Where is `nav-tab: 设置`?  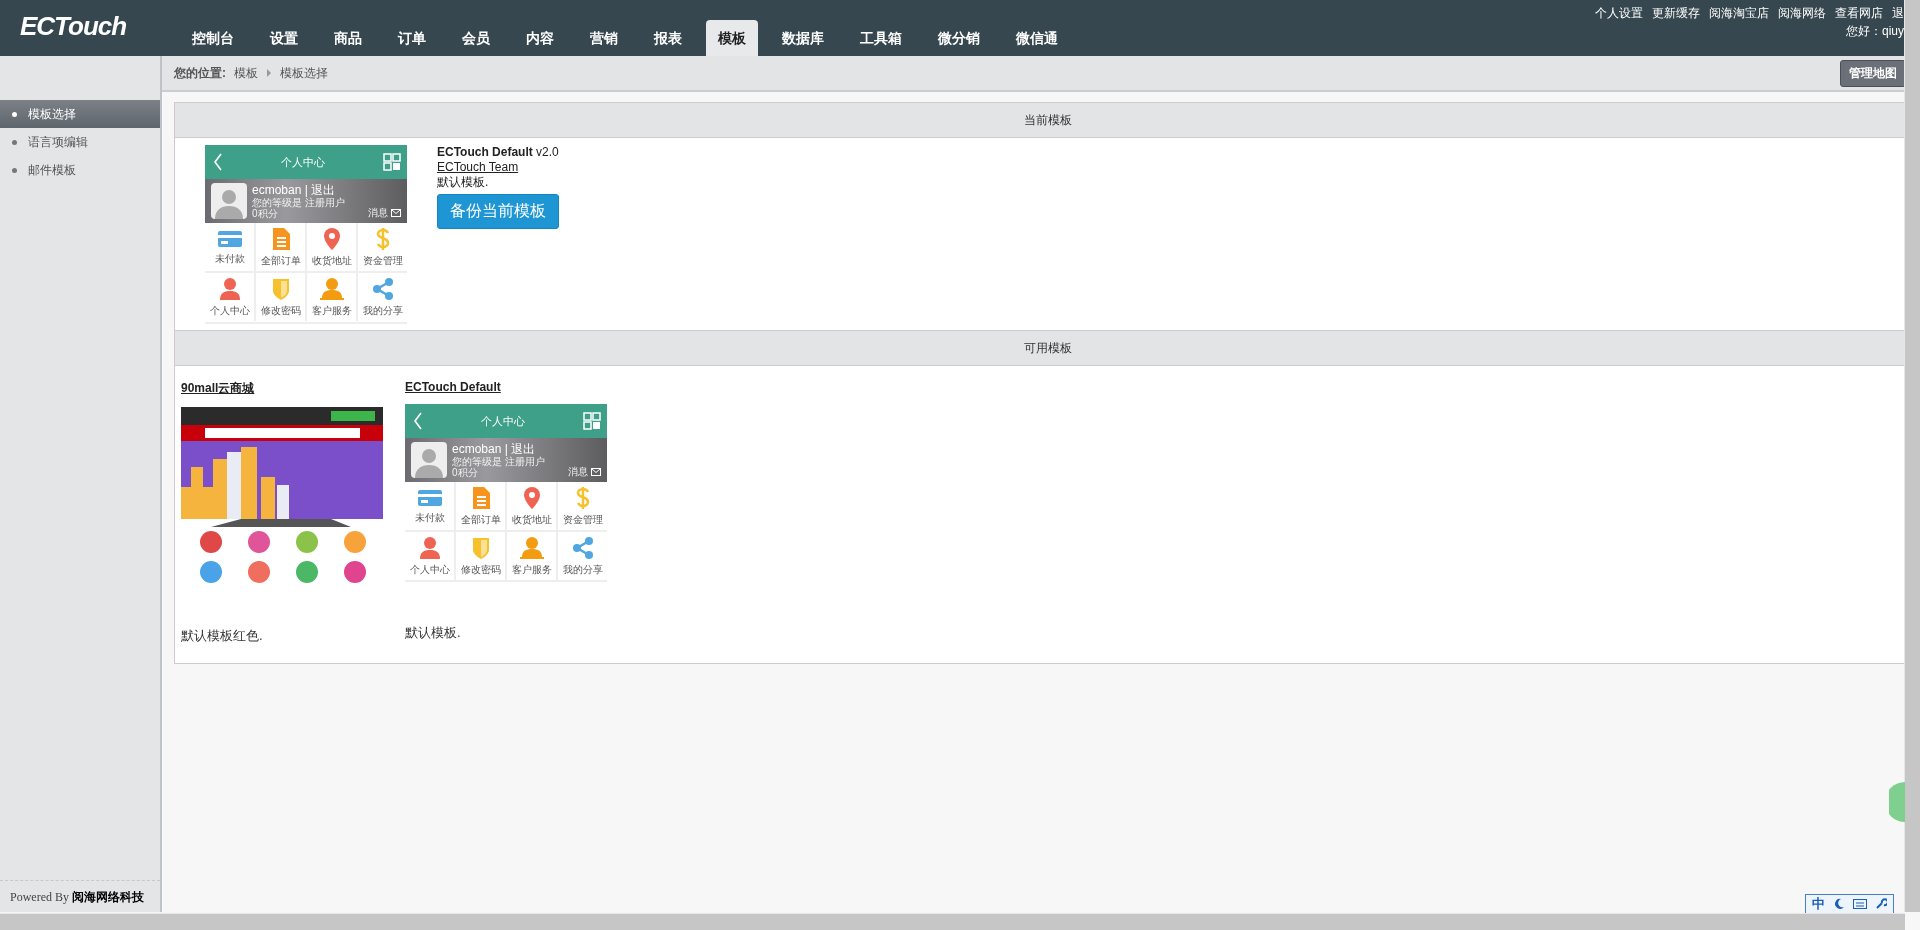
nav-tab: 设置 is located at coordinates (284, 38).